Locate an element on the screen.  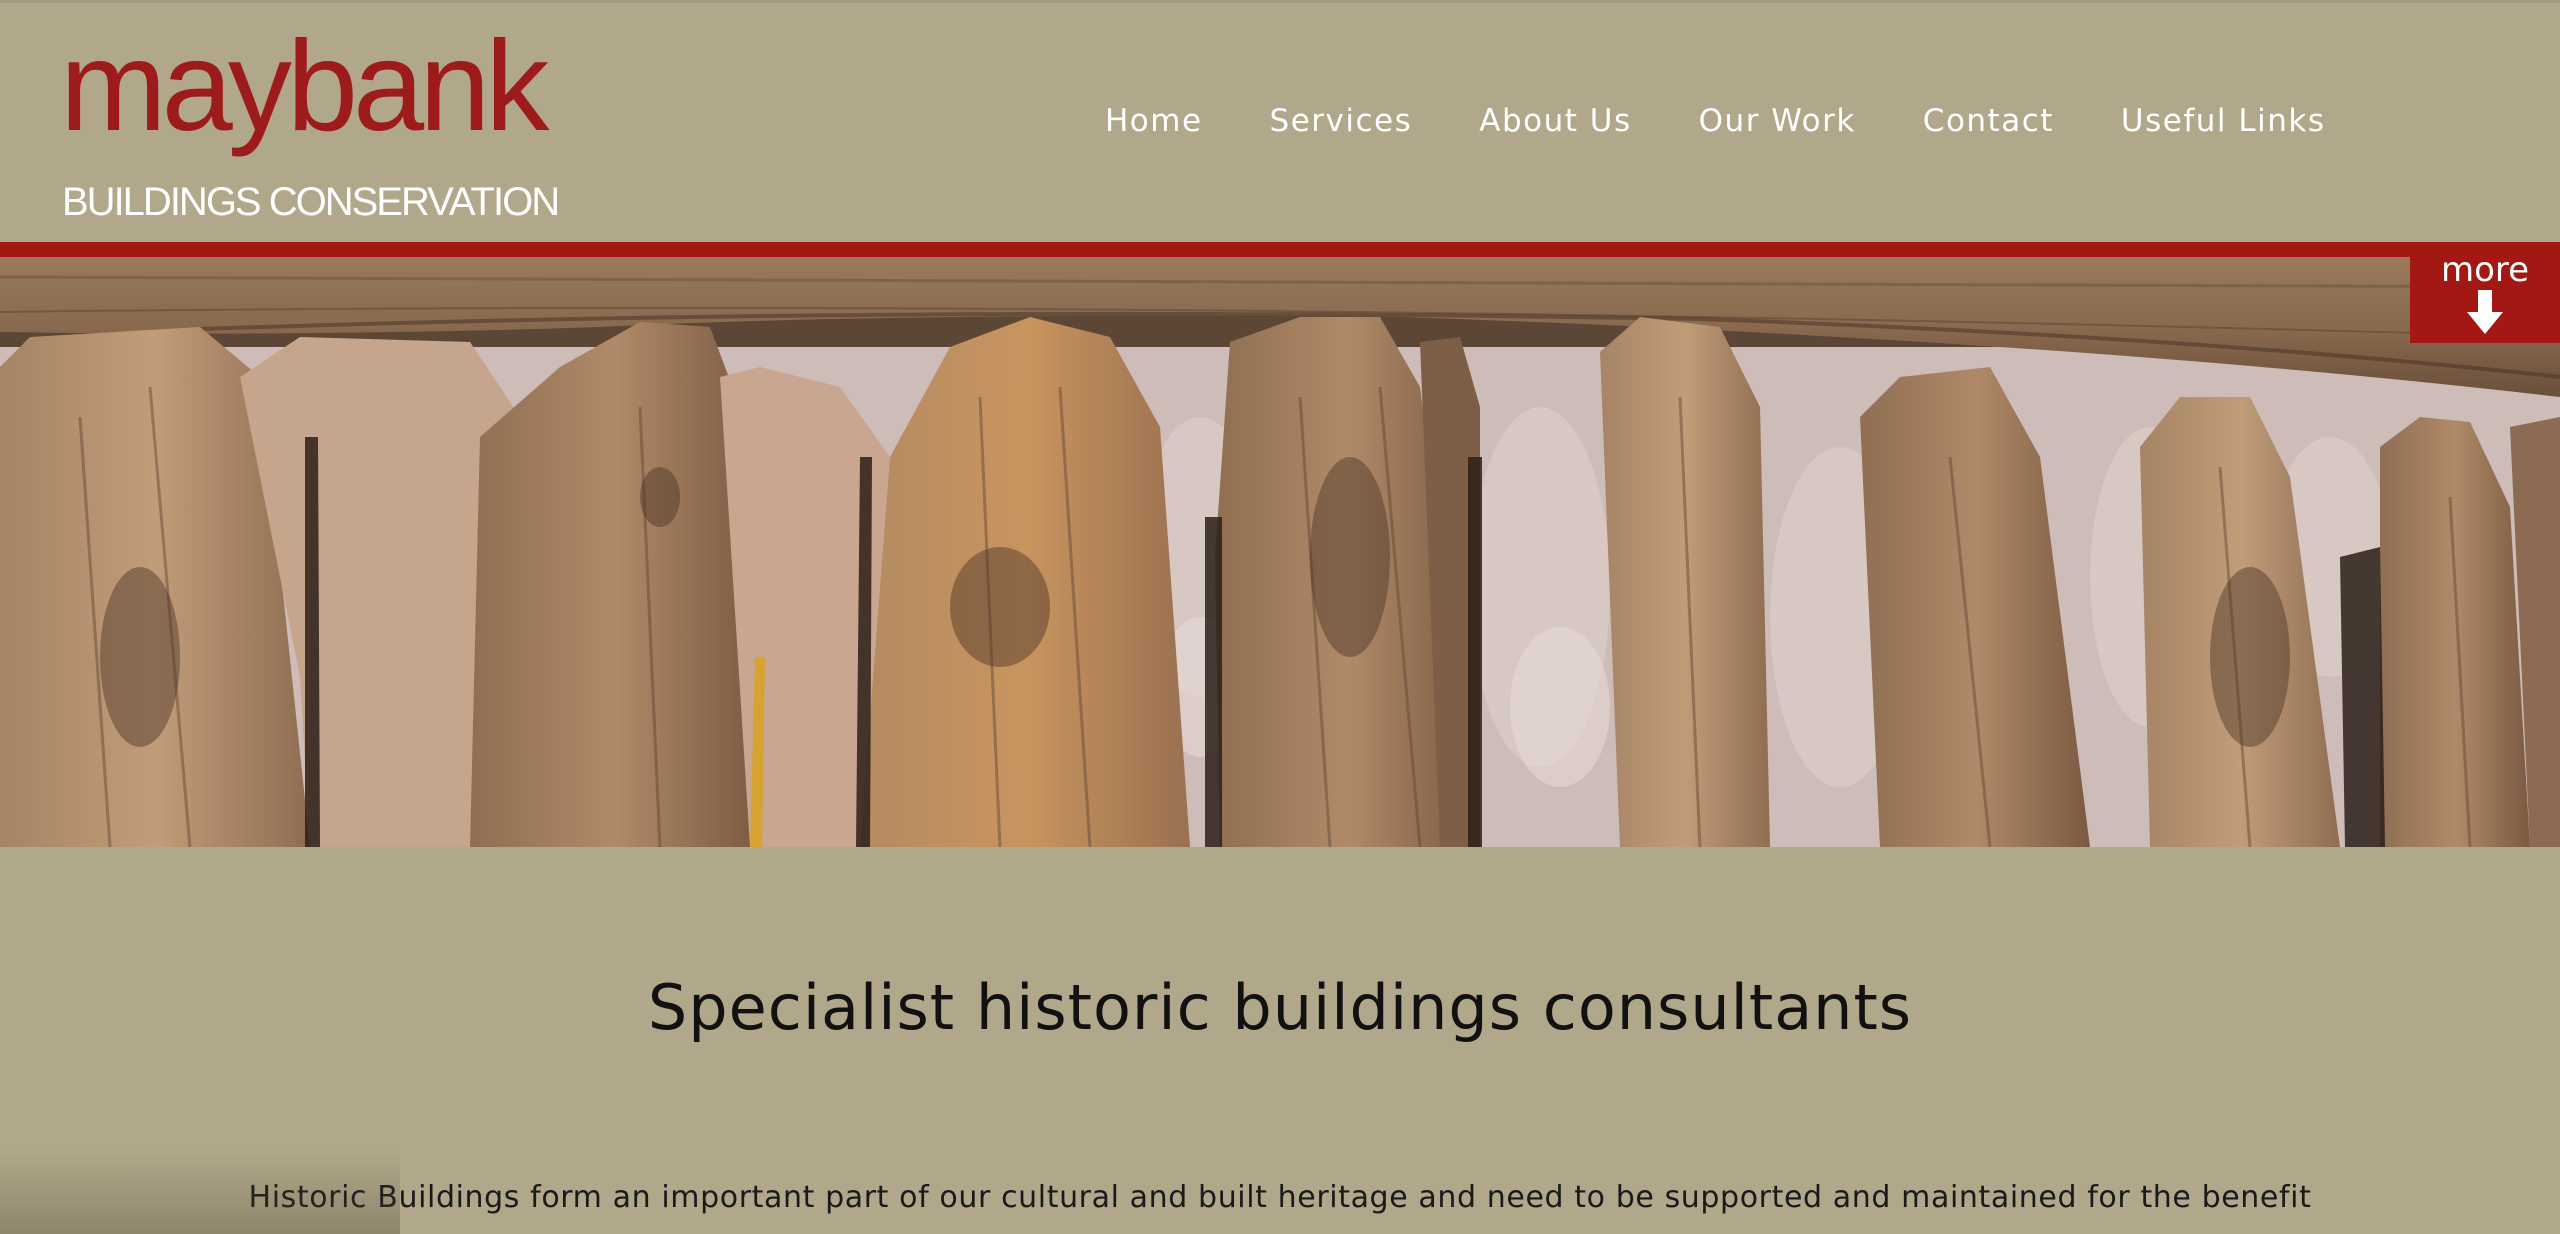
logo-wordmark: maybank is located at coordinates (304, 86).